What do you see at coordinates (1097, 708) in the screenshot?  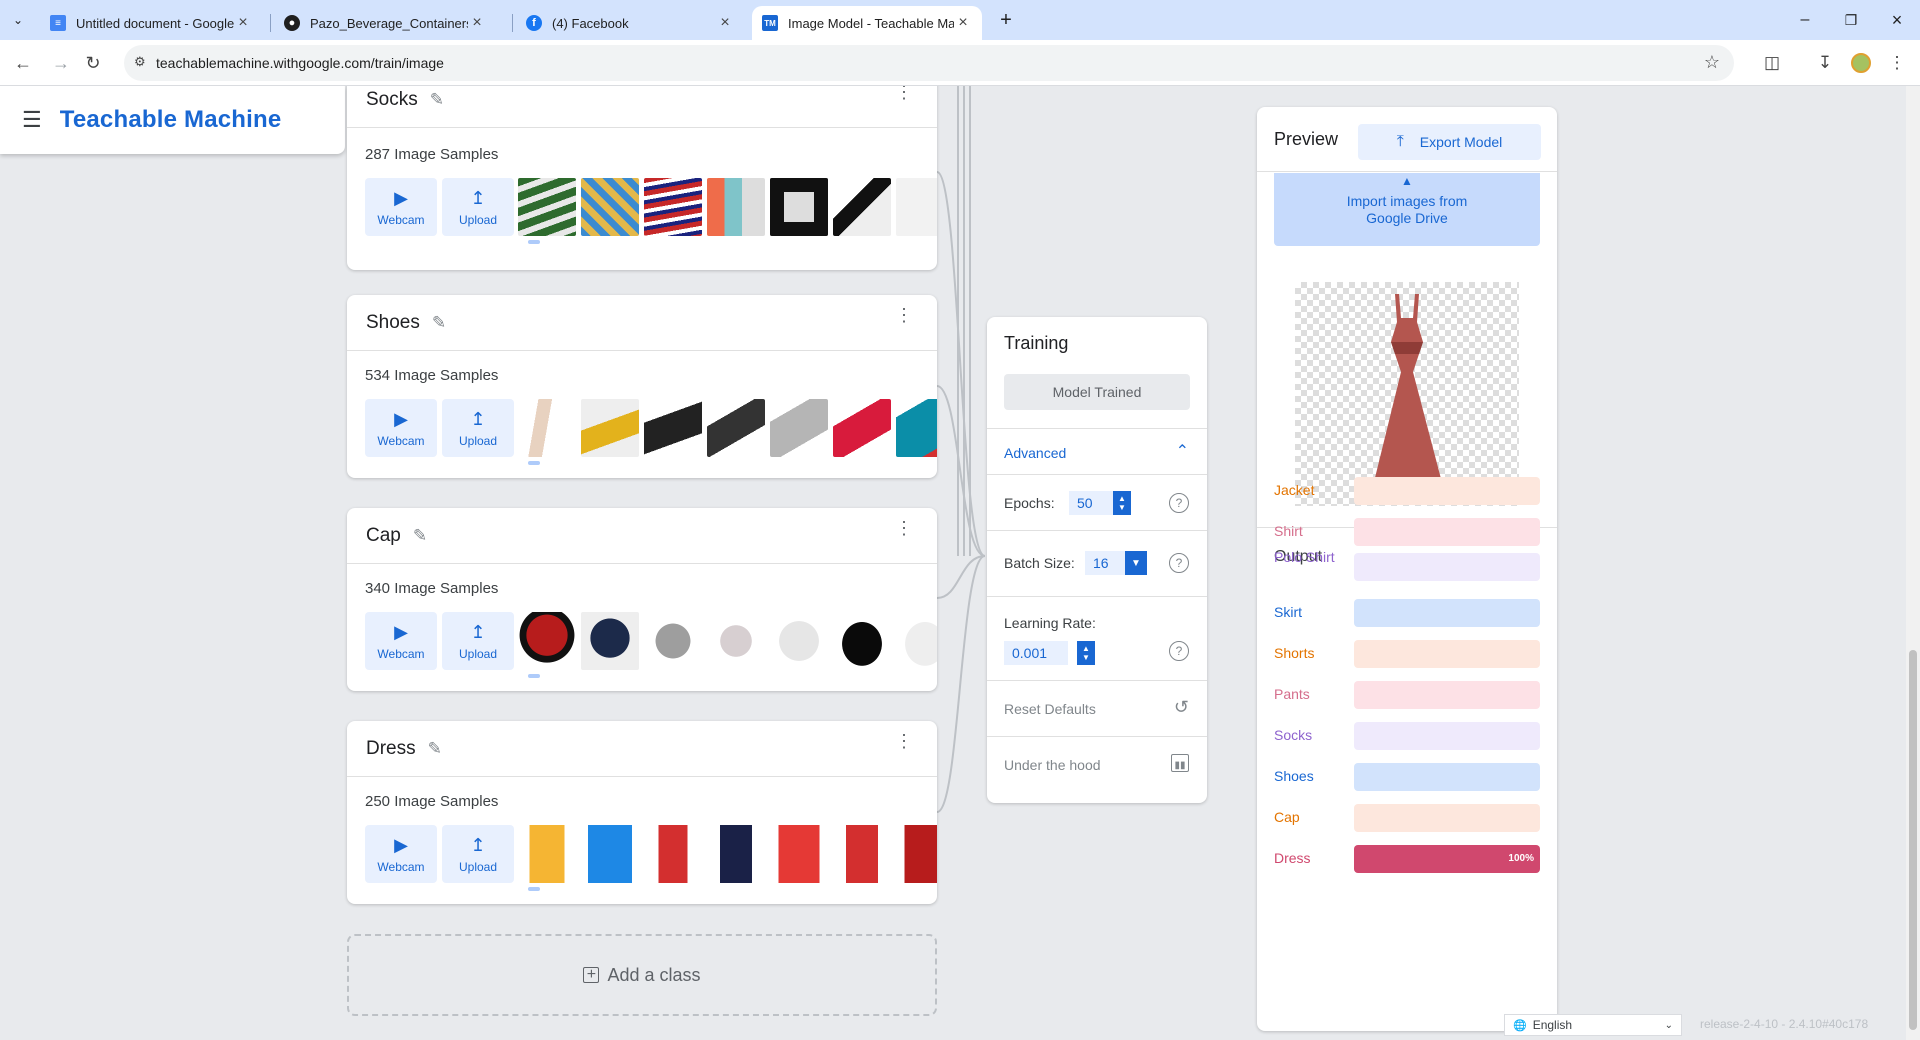 I see `reset-defaults-button: Reset Defaults ↺` at bounding box center [1097, 708].